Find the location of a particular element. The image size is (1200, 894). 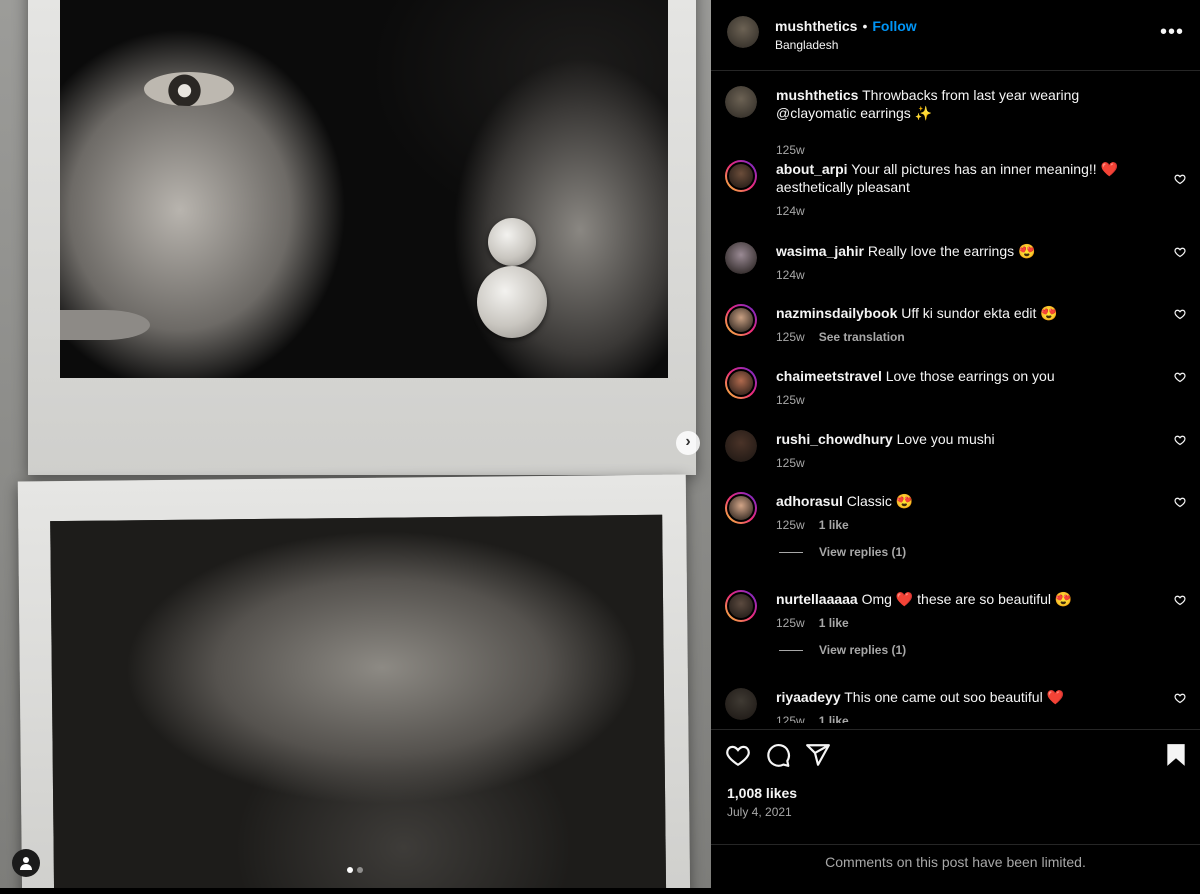

comment-body: This one came out soo beautiful ❤️ is located at coordinates (954, 697).